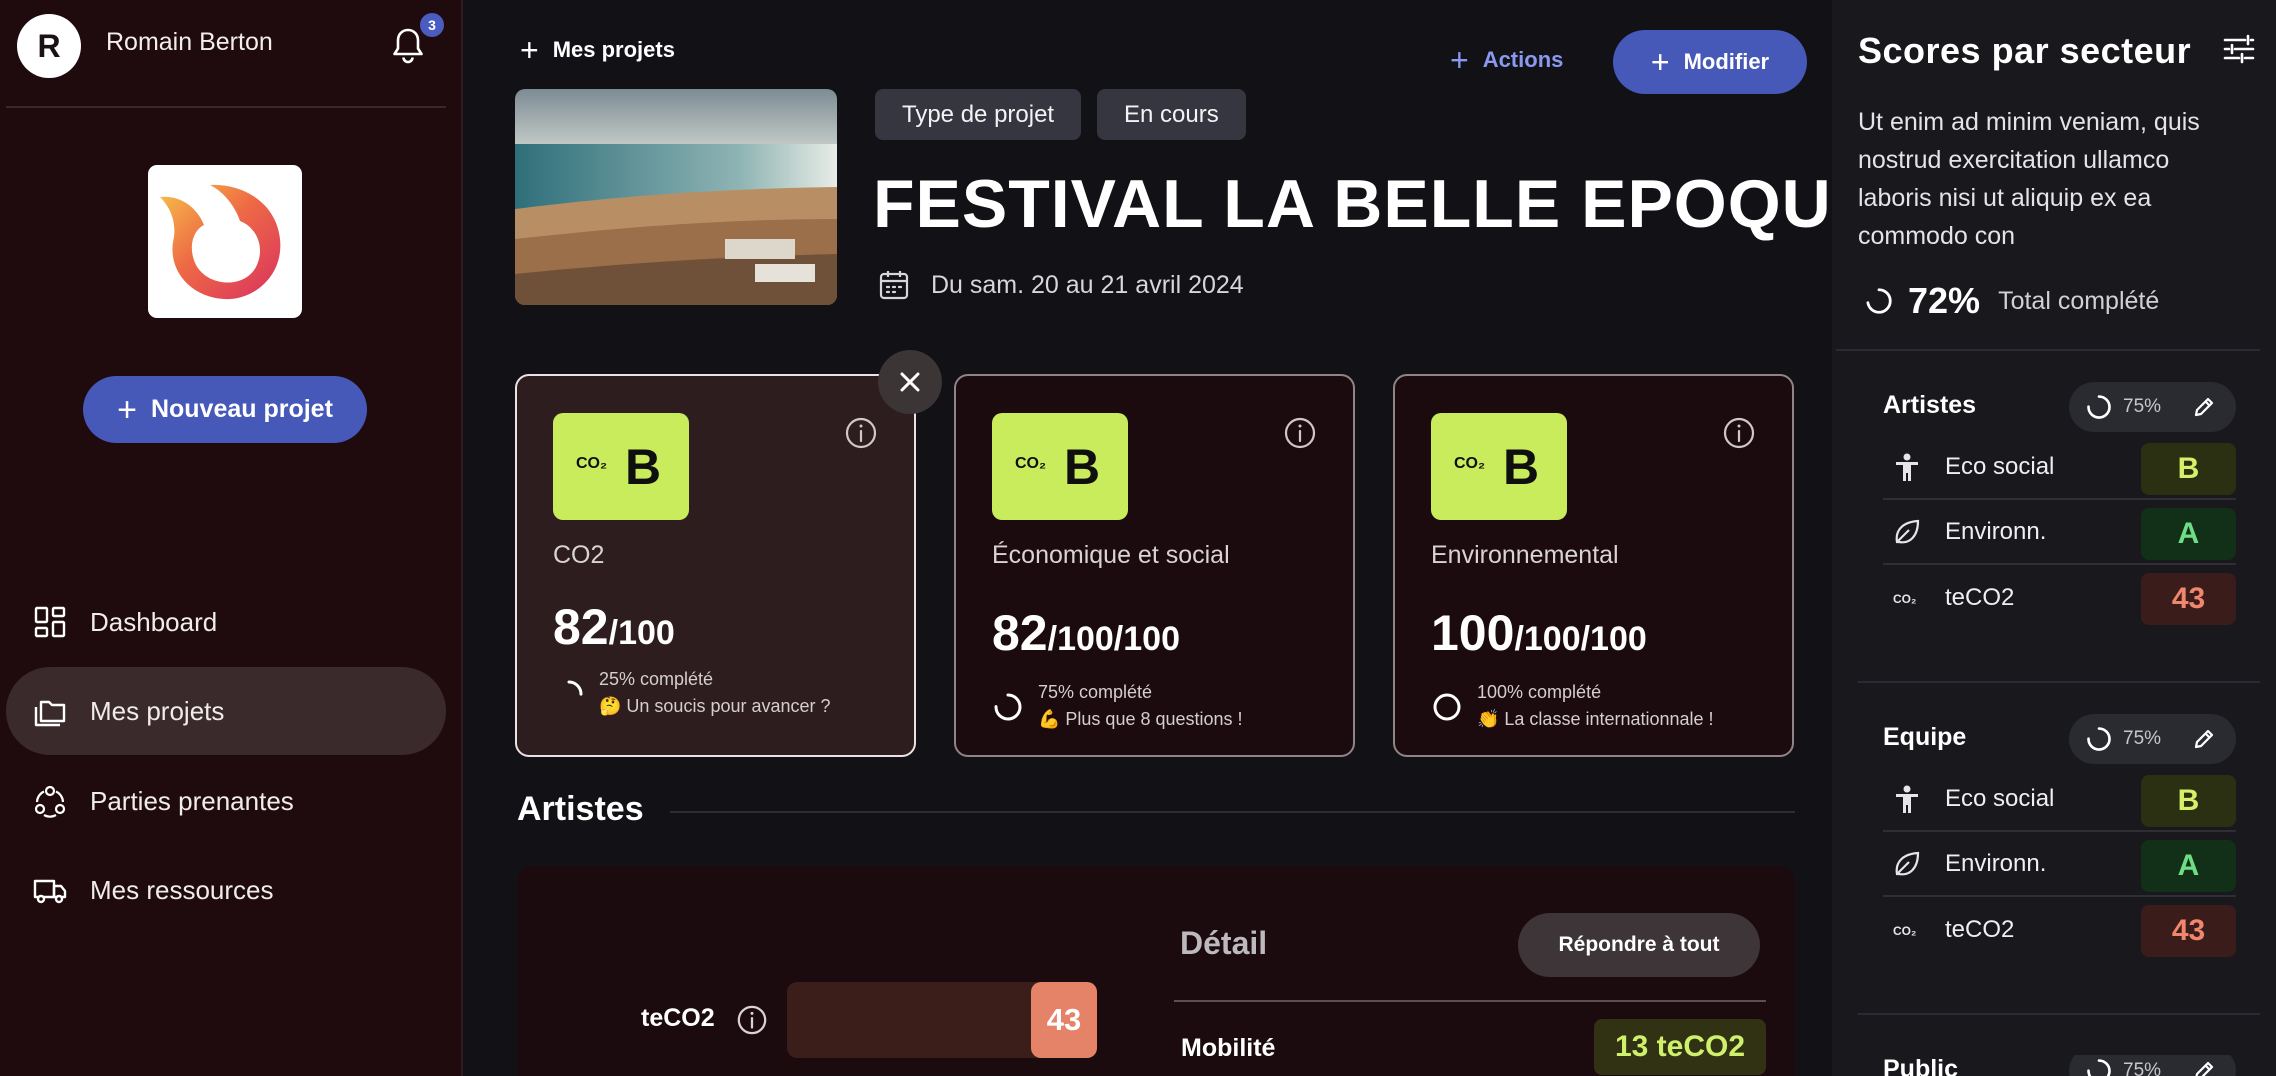 This screenshot has height=1076, width=2276. Describe the element at coordinates (2059, 1065) in the screenshot. I see `sector-public: Public 75%` at that location.